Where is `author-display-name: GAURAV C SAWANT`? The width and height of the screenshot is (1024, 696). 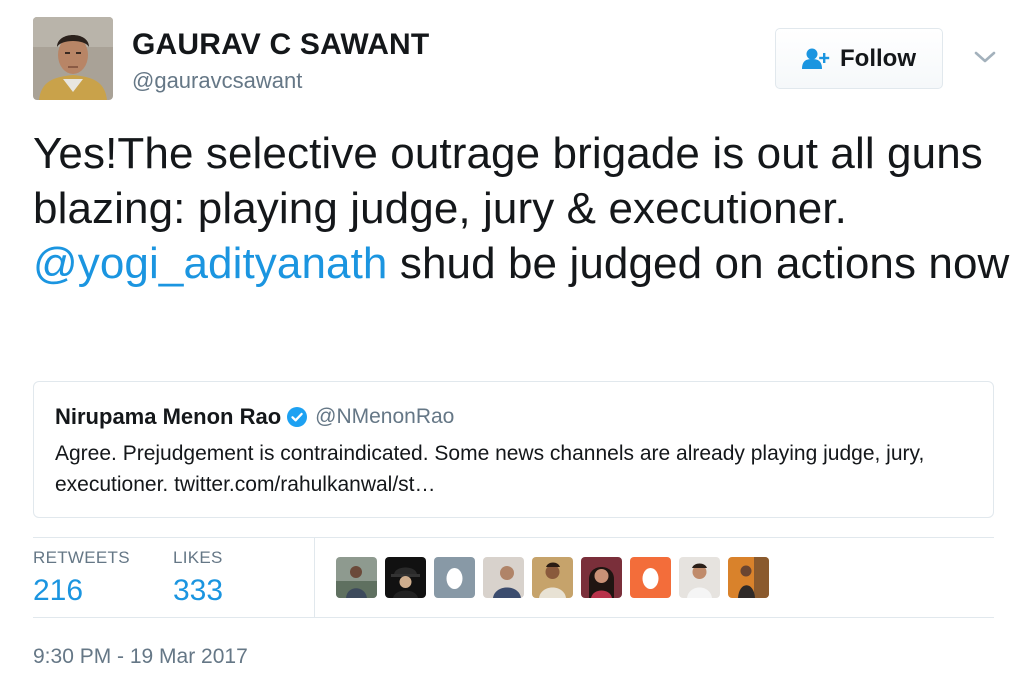 author-display-name: GAURAV C SAWANT is located at coordinates (280, 45).